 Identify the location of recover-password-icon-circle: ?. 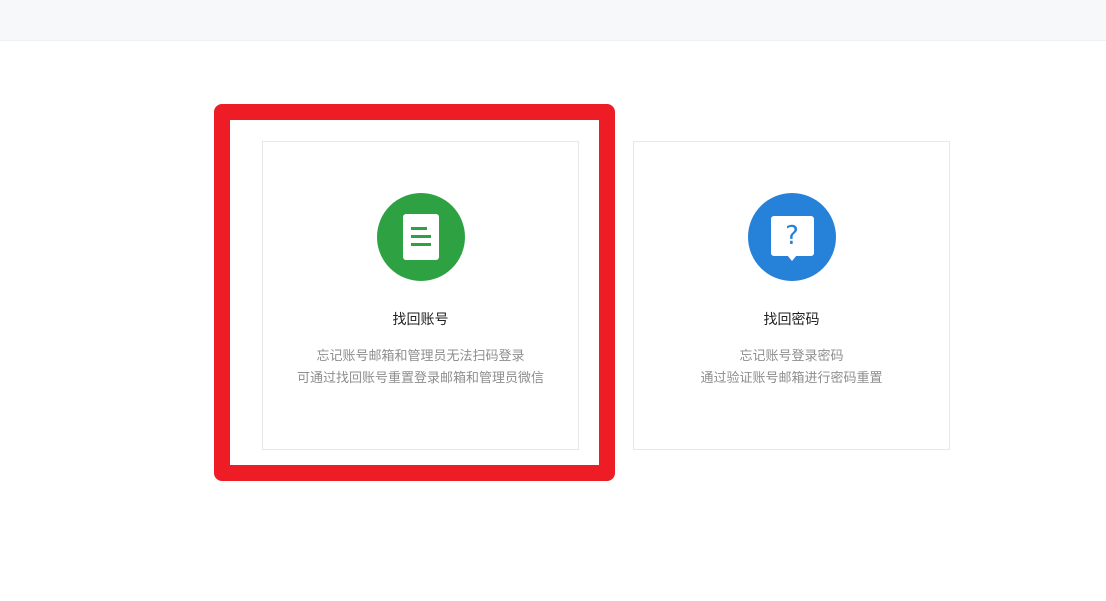
(791, 237).